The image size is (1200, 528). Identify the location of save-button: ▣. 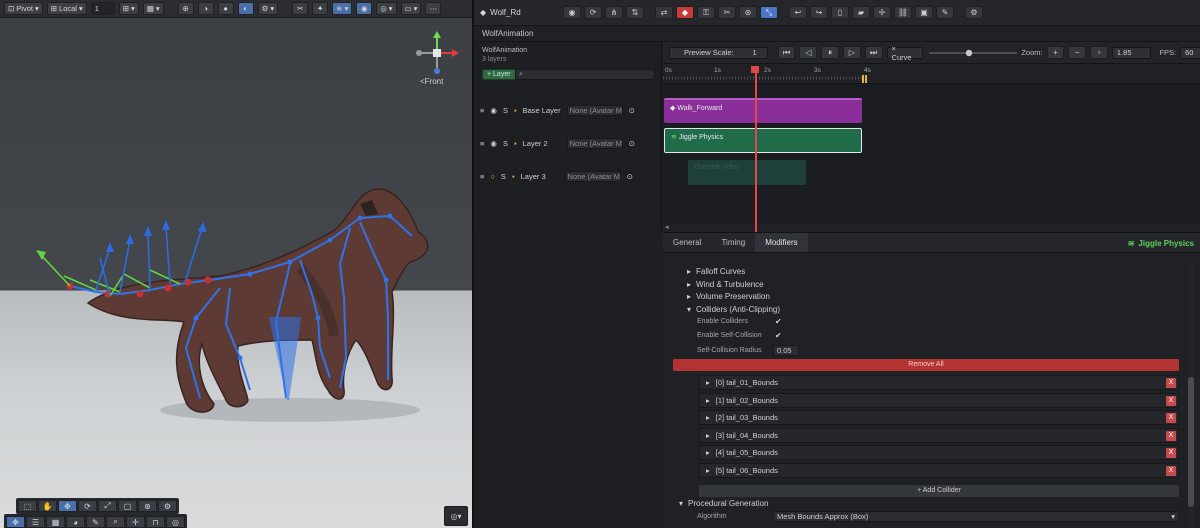
(924, 12).